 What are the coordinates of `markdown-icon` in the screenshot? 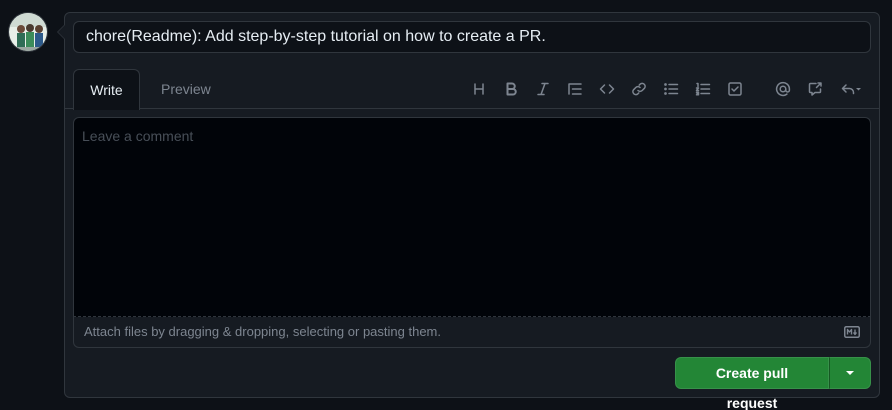 It's located at (852, 332).